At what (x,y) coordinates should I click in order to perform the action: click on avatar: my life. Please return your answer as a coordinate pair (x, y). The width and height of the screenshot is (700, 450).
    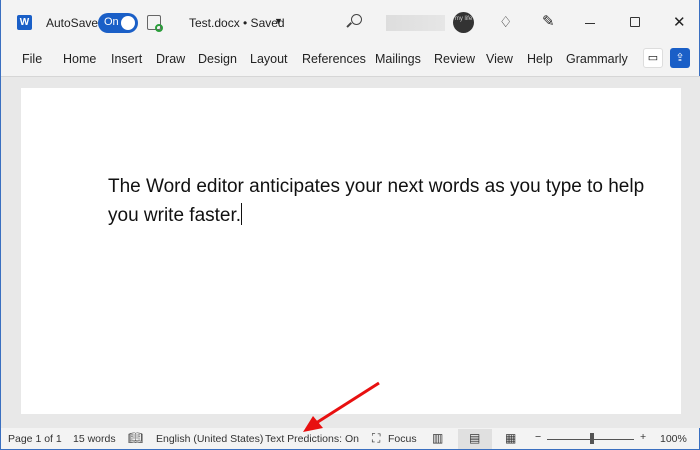
    Looking at the image, I should click on (463, 22).